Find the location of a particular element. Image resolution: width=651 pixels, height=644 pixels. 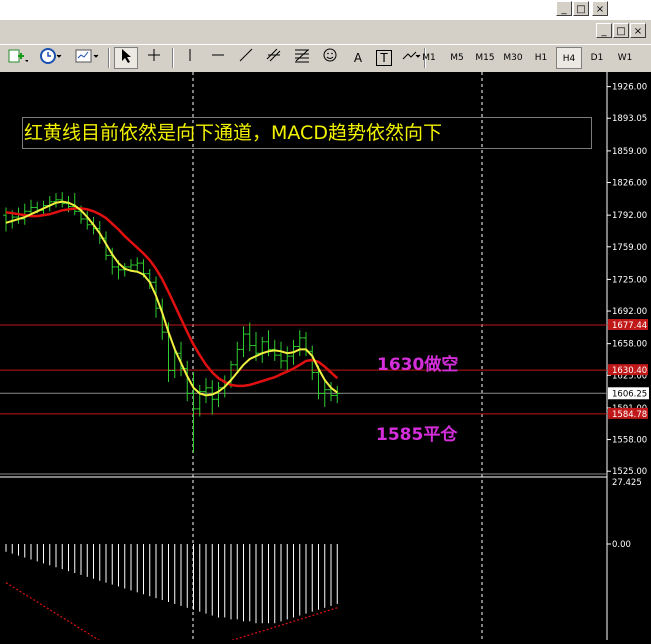

timeframe-m15: M15 is located at coordinates (485, 58).